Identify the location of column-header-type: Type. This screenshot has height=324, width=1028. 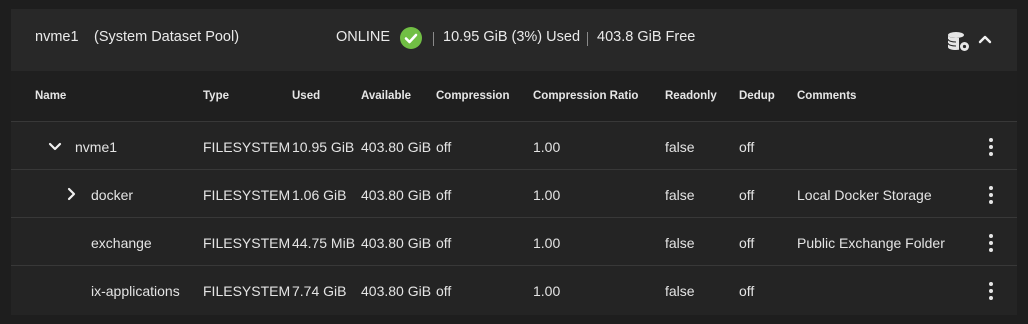
(216, 96).